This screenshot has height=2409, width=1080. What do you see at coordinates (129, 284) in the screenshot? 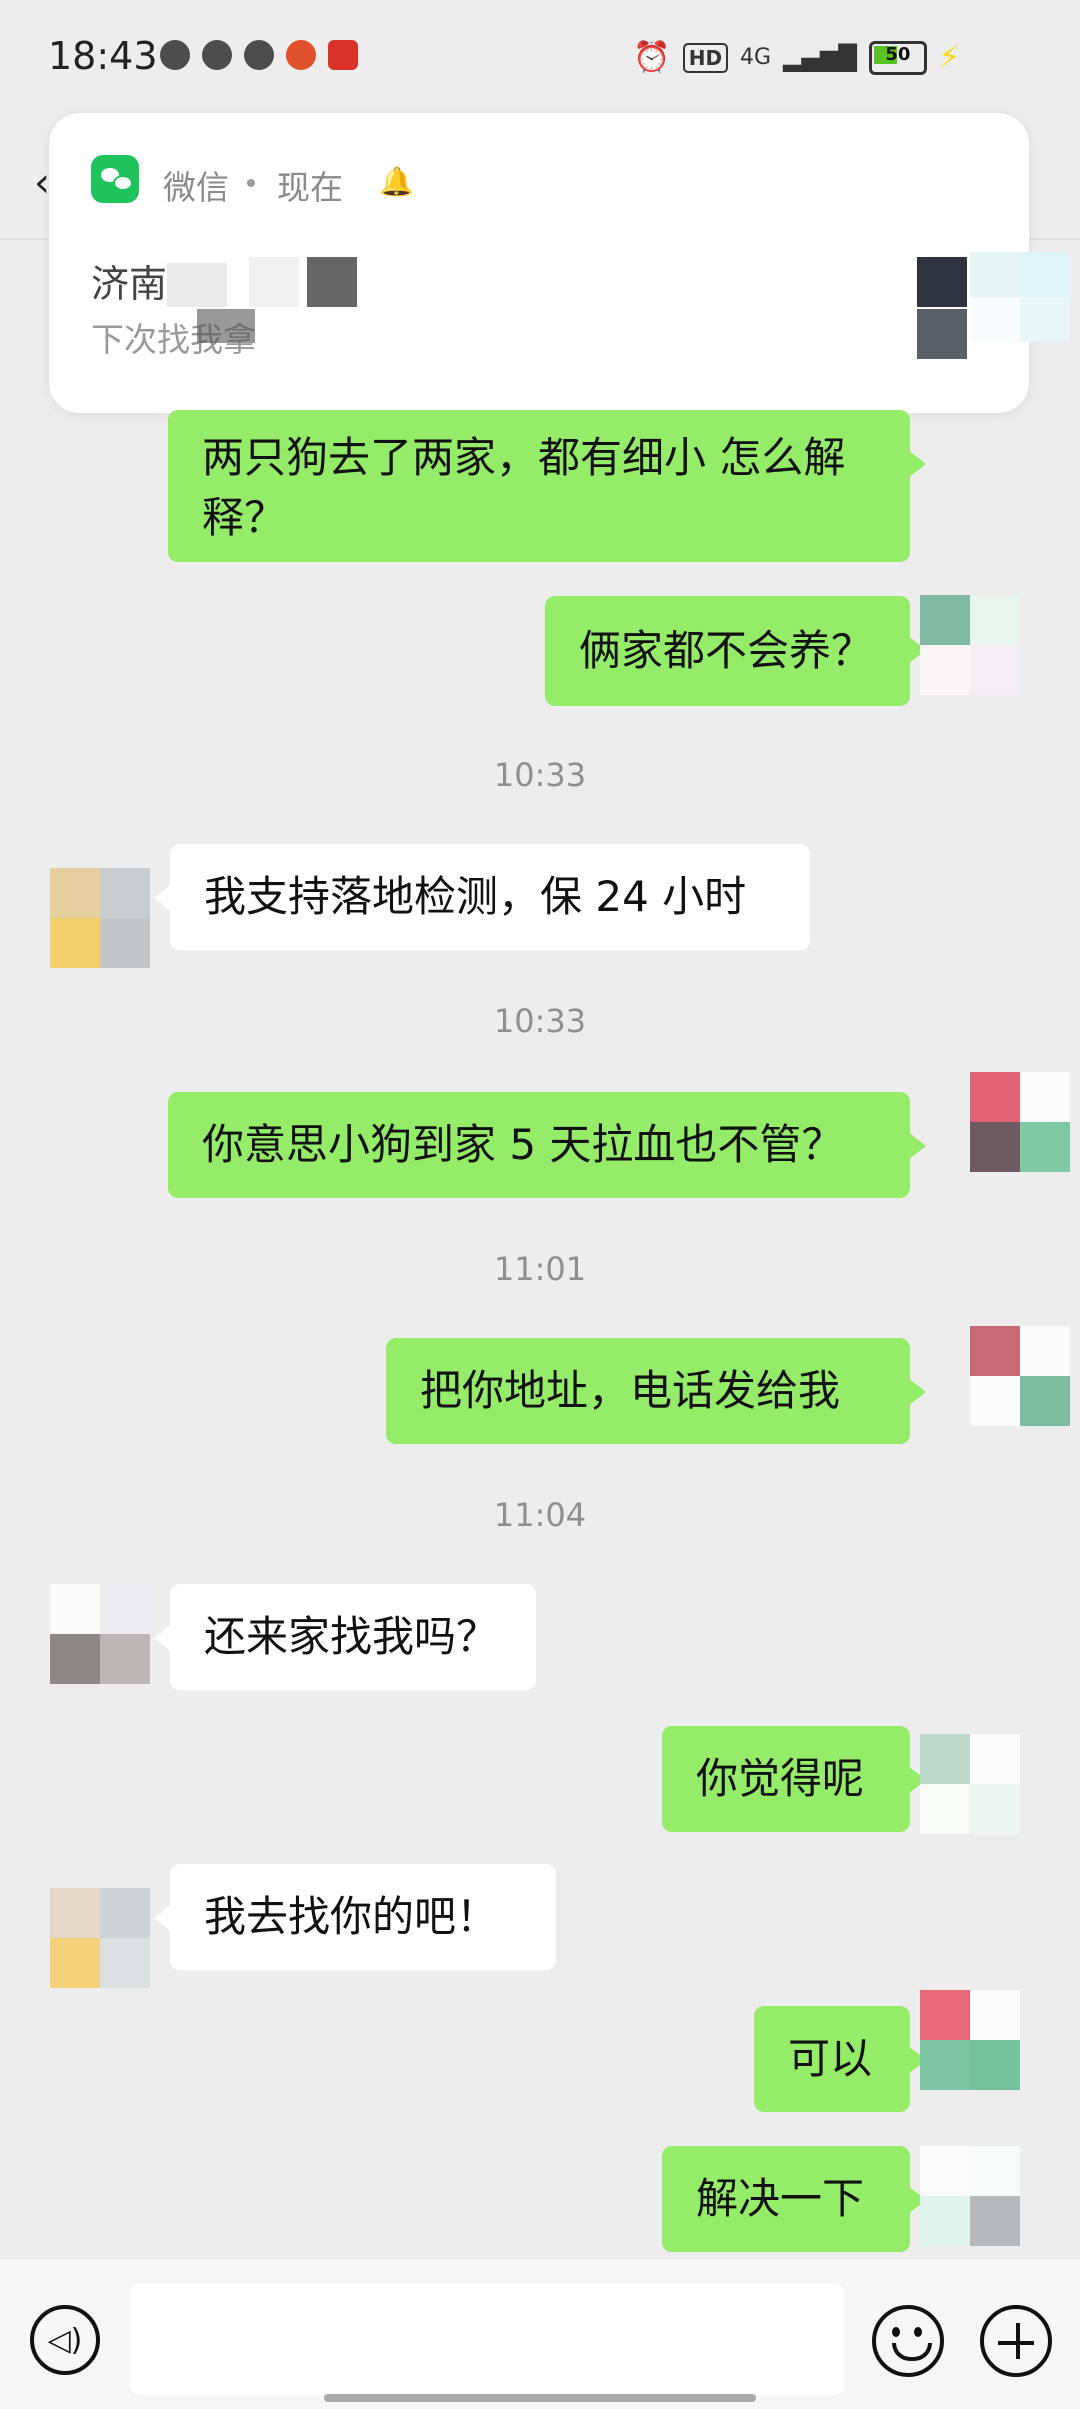
I see `notification-sender: 济南` at bounding box center [129, 284].